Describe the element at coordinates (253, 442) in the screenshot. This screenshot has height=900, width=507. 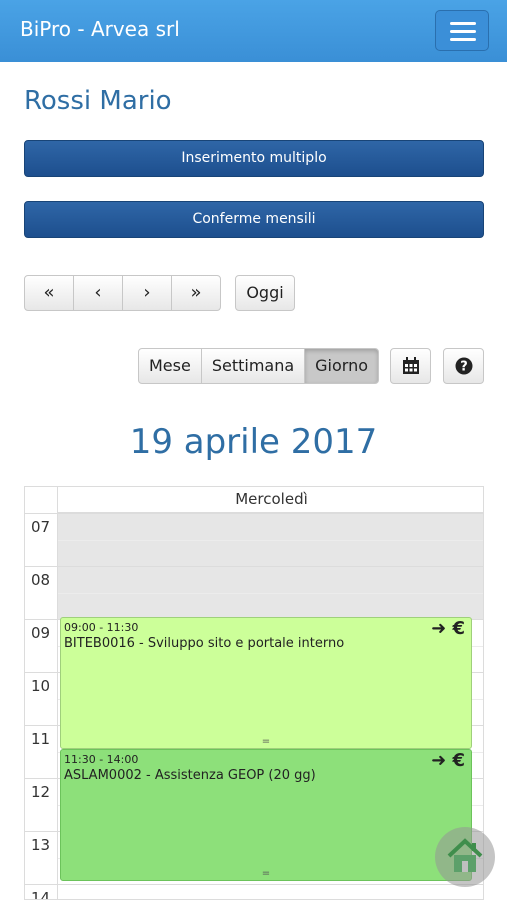
I see `calendar-date-title: 19 aprile 2017` at that location.